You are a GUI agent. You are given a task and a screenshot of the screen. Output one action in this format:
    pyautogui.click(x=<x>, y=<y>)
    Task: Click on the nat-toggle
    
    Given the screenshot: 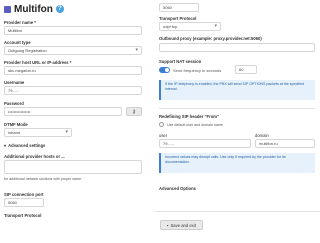 What is the action you would take?
    pyautogui.click(x=164, y=70)
    